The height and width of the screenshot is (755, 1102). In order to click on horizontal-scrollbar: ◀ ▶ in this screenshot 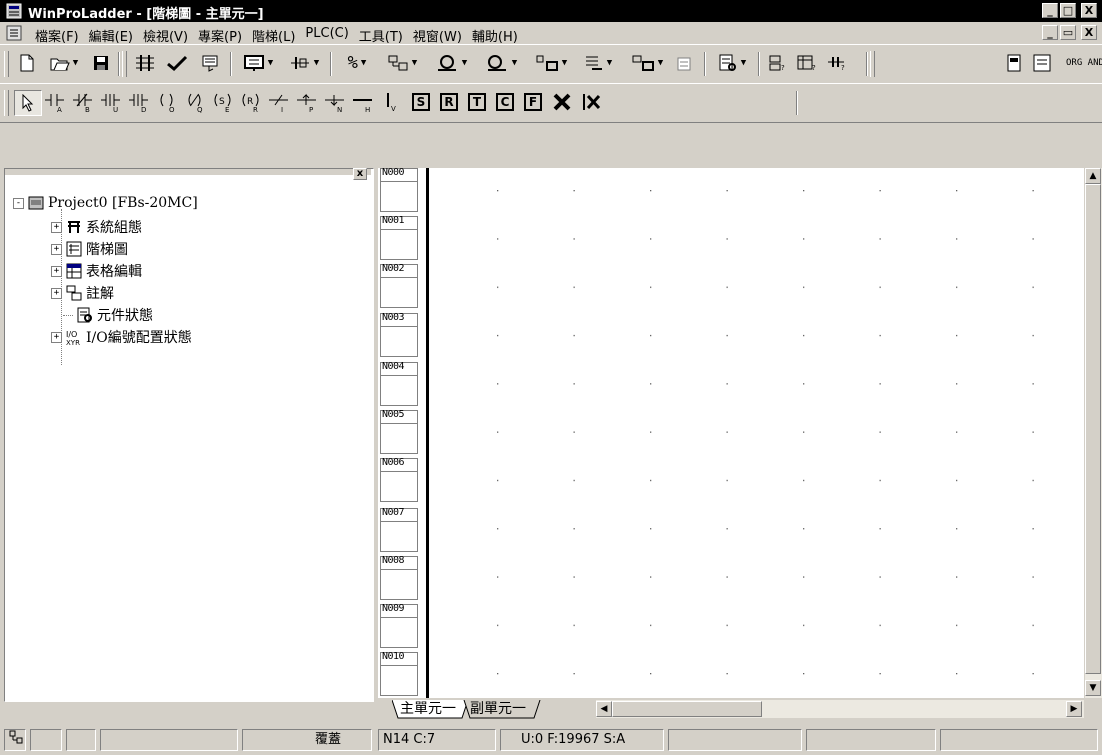, I will do `click(840, 709)`.